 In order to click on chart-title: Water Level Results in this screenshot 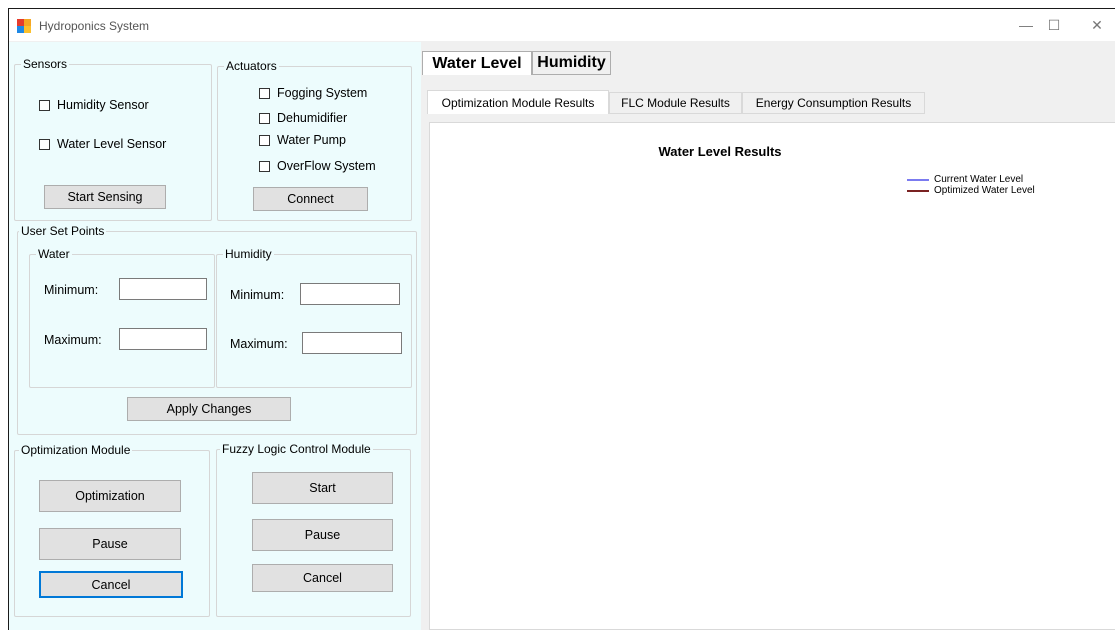, I will do `click(720, 151)`.